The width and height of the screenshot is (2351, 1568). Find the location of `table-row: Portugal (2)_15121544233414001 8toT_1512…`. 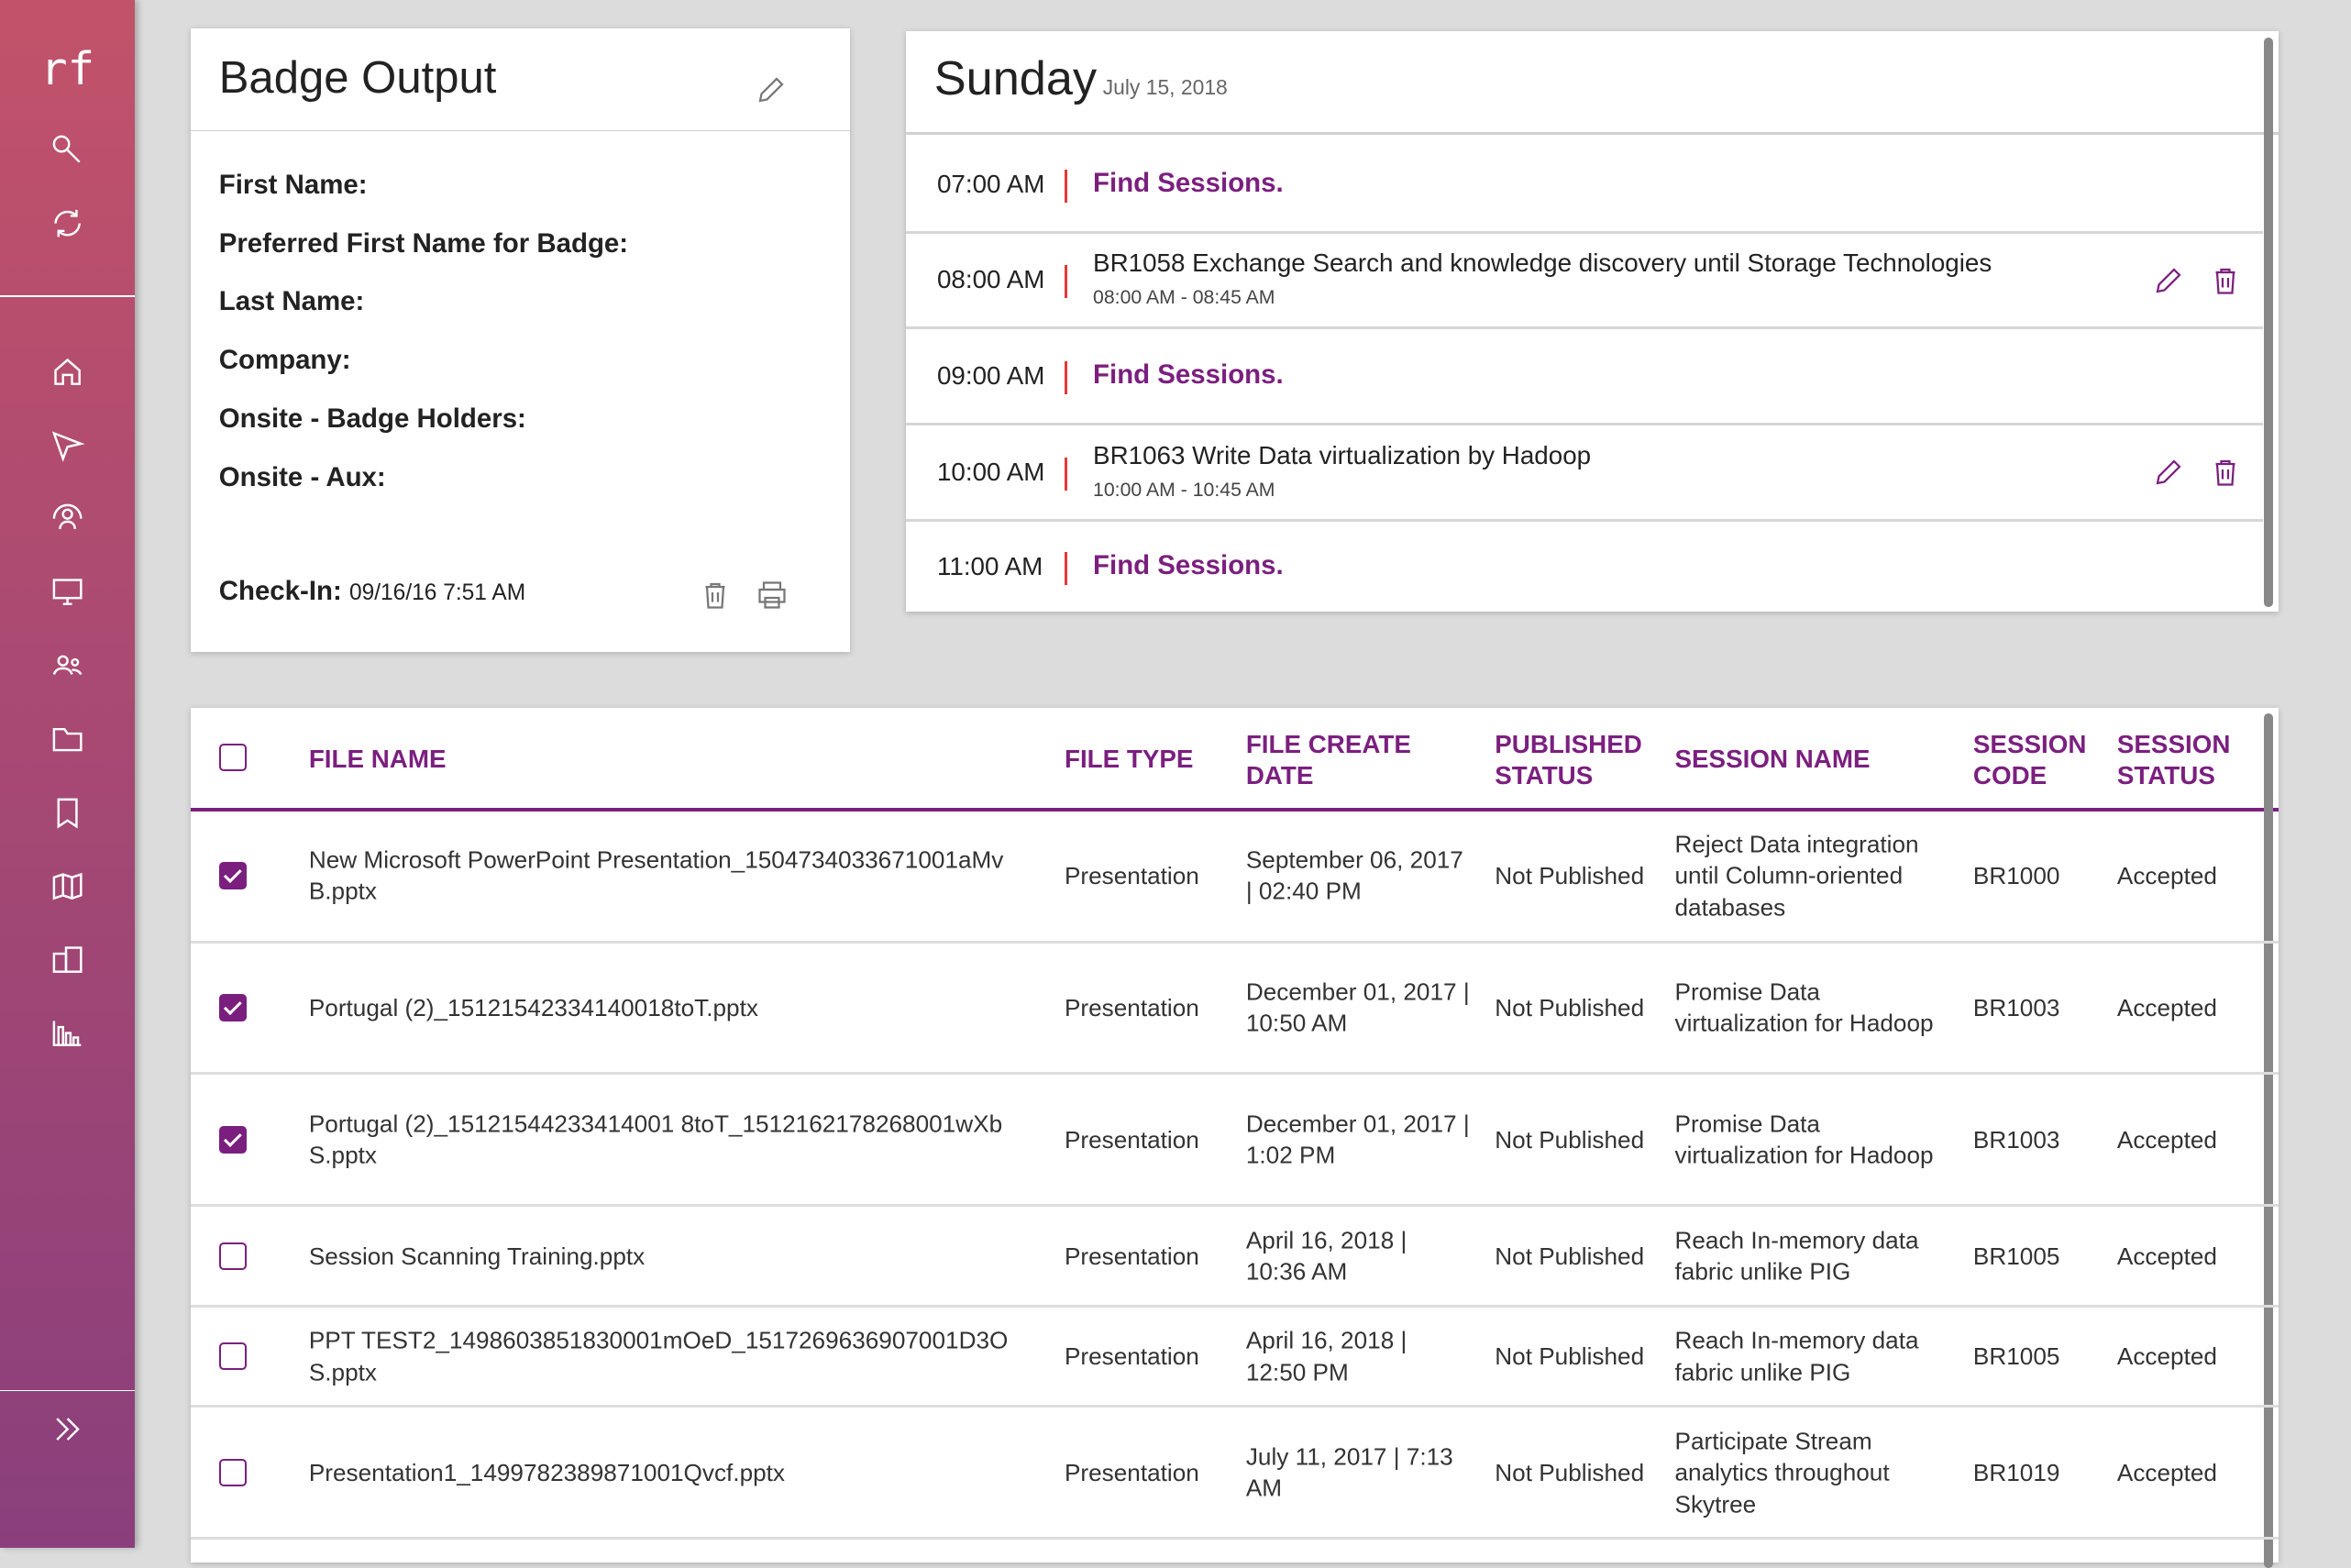

table-row: Portugal (2)_15121544233414001 8toT_1512… is located at coordinates (1234, 1142).